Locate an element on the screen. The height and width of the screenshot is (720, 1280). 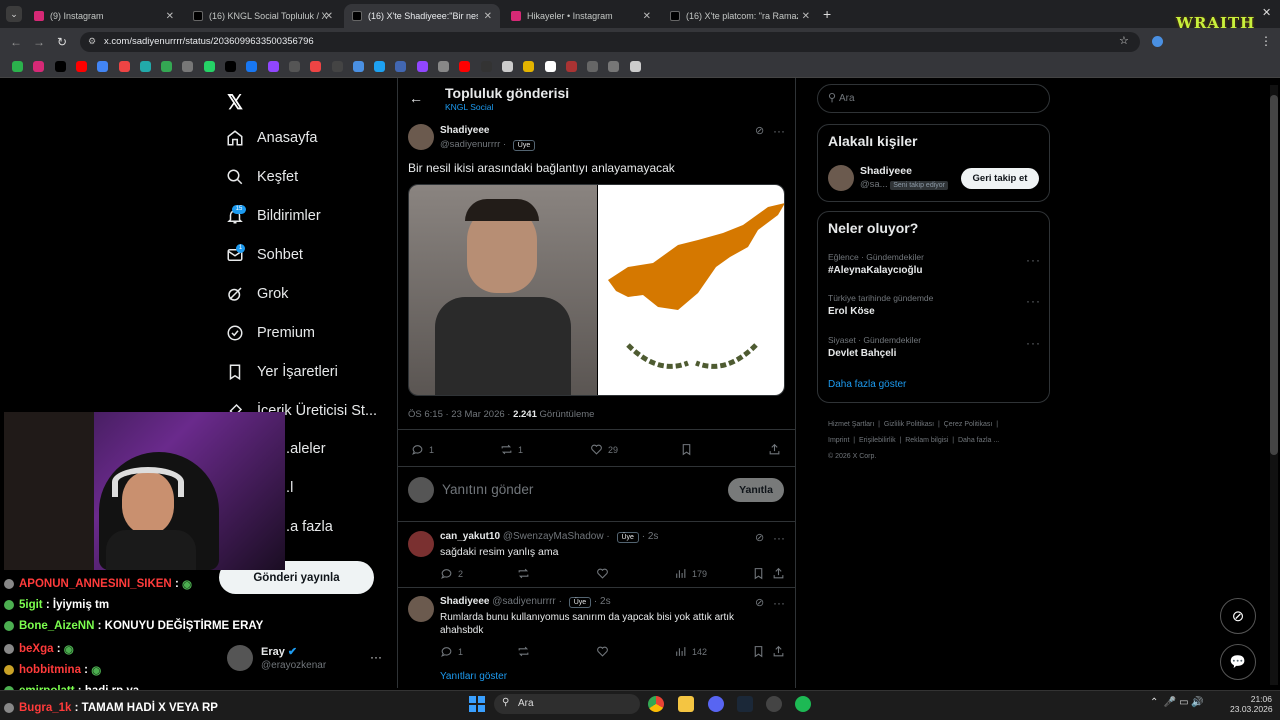
menu-icon: ⋮ is located at coordinates (1266, 41).